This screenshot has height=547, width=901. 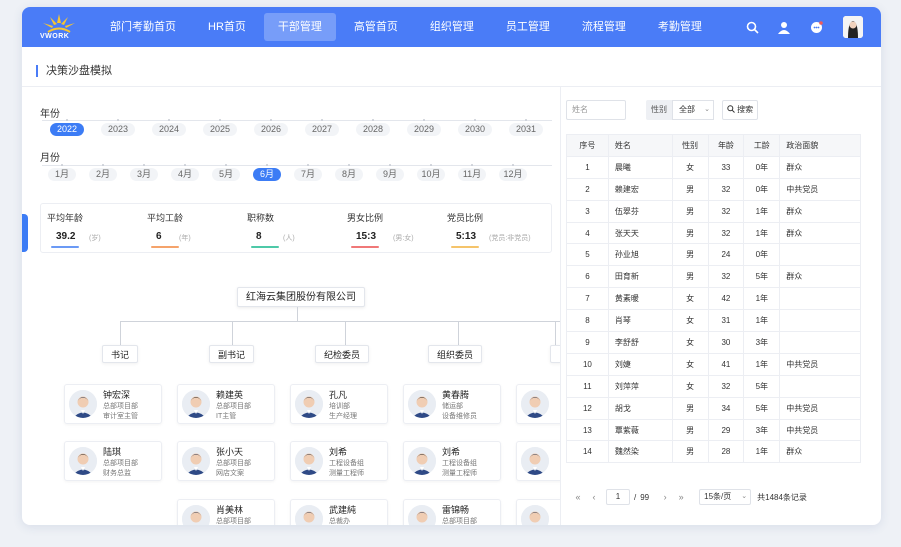 What do you see at coordinates (390, 174) in the screenshot?
I see `month-option: 9月` at bounding box center [390, 174].